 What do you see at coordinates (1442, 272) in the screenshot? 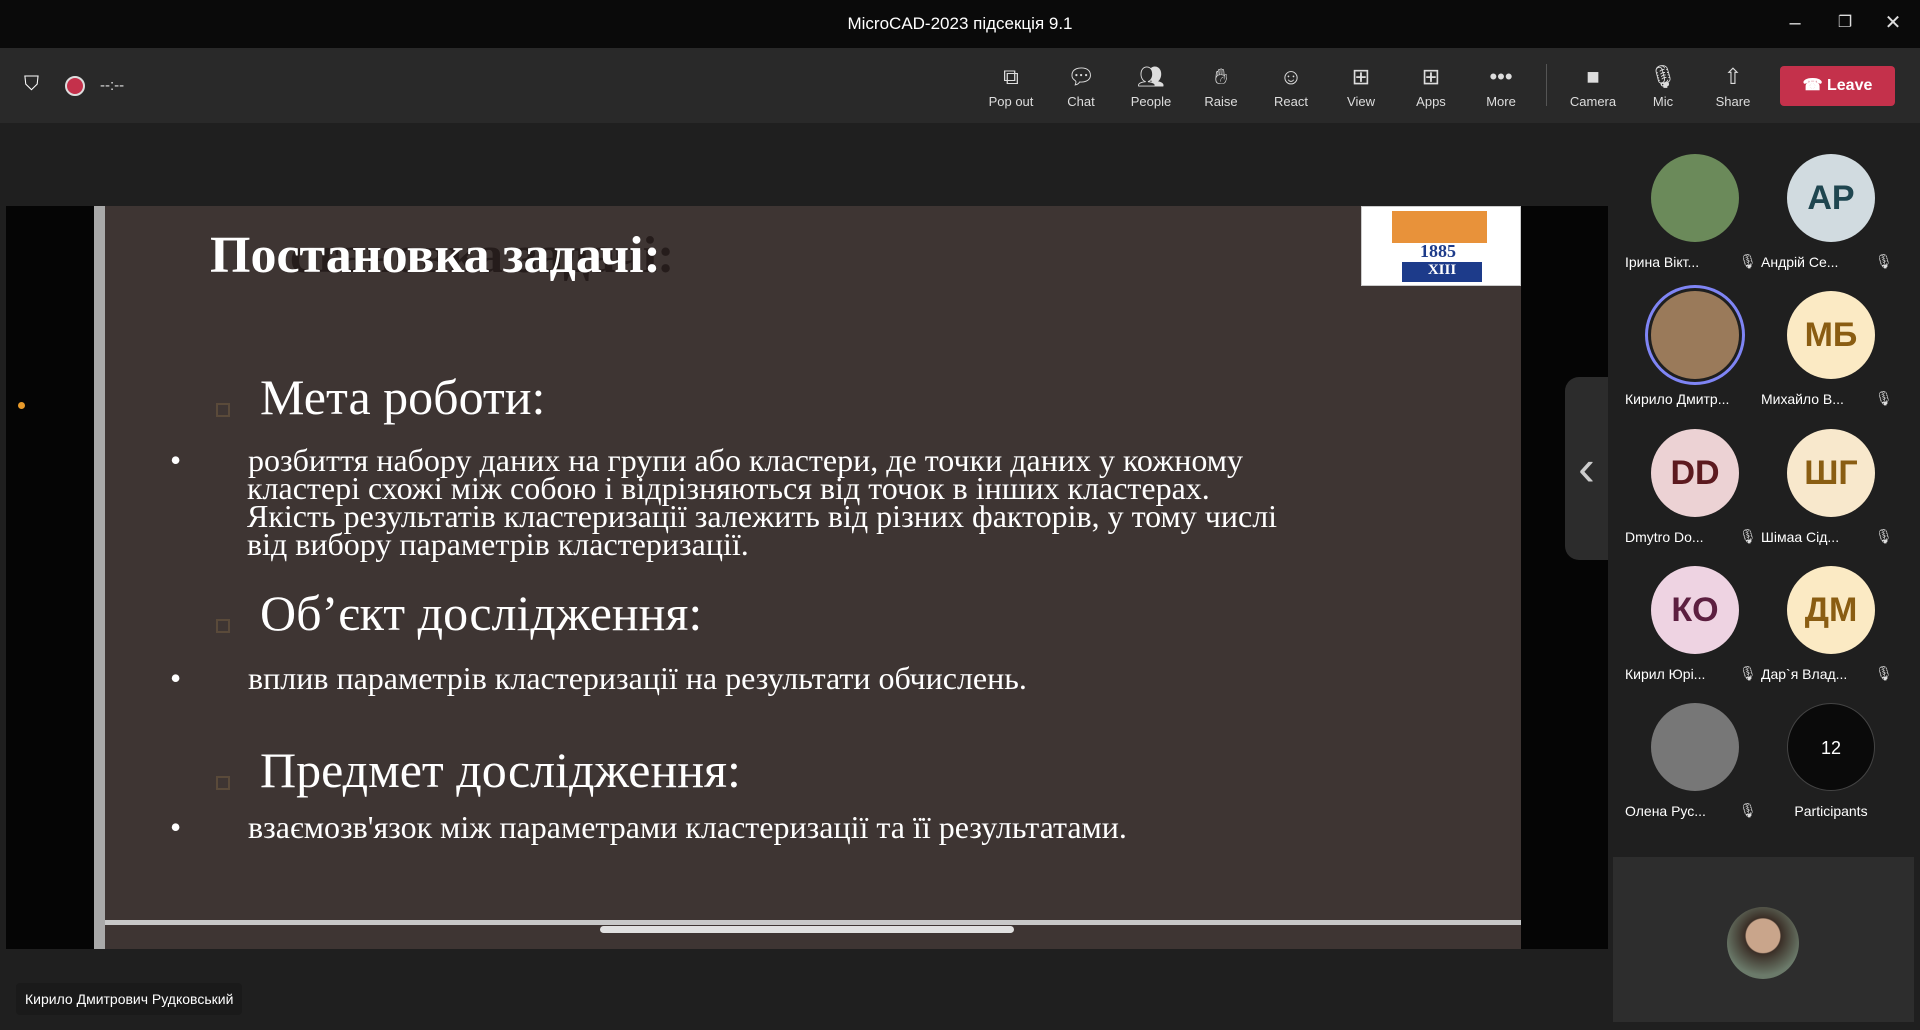
I see `logo-ribbon: XIII` at bounding box center [1442, 272].